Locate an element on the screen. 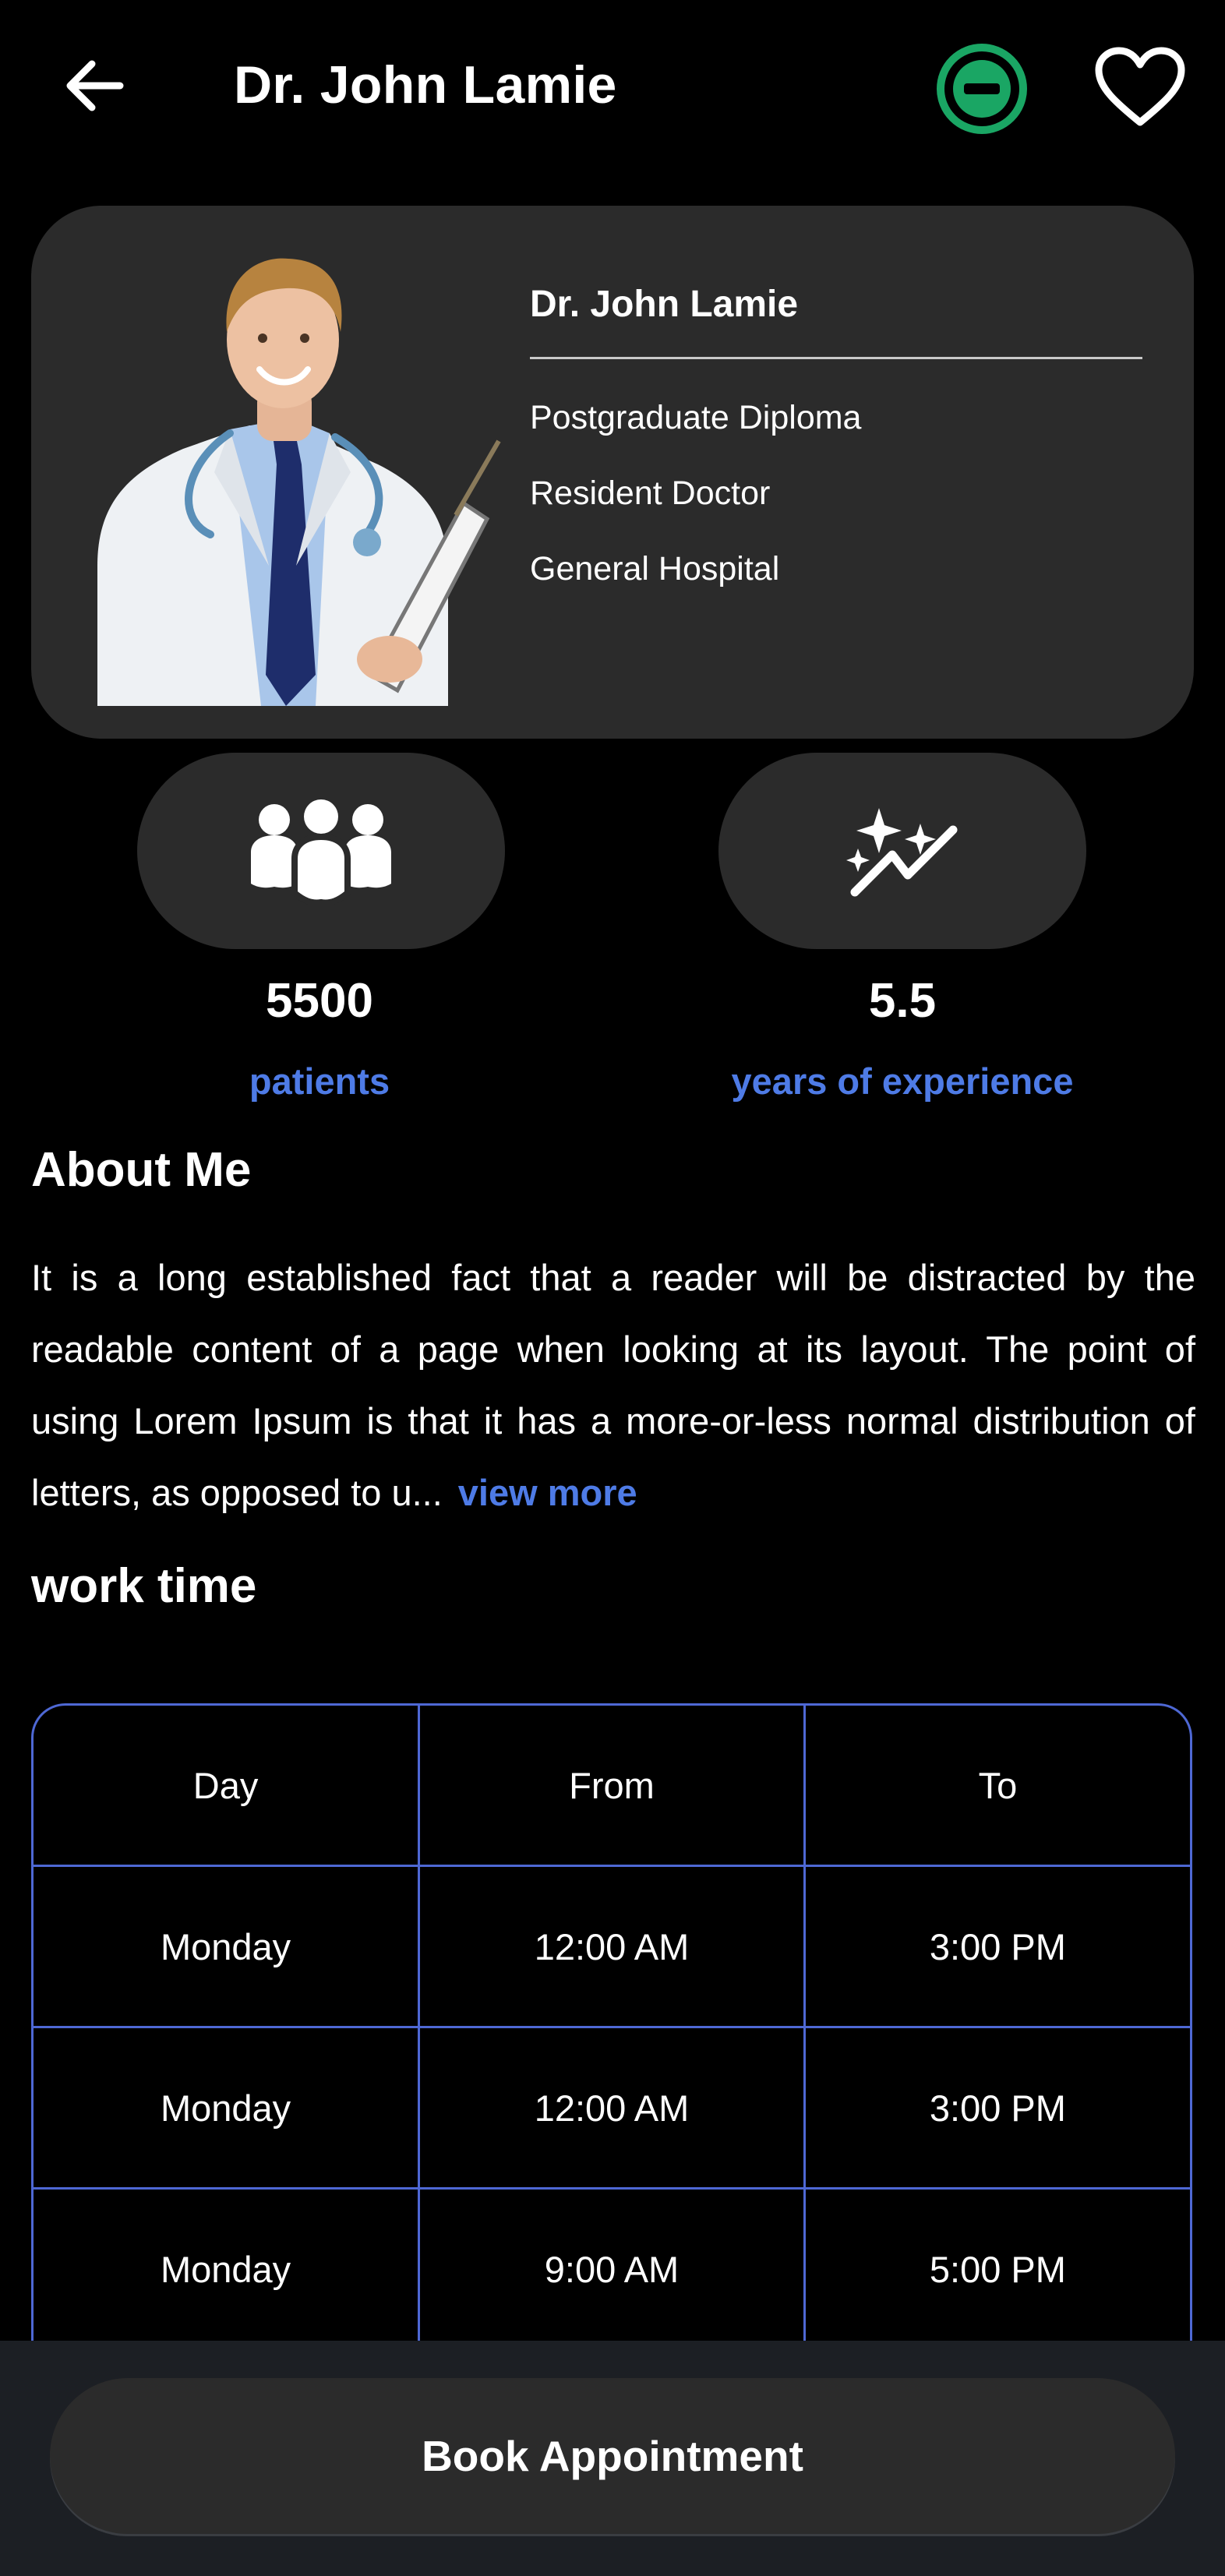  table-header-row: Day From To is located at coordinates (612, 1786).